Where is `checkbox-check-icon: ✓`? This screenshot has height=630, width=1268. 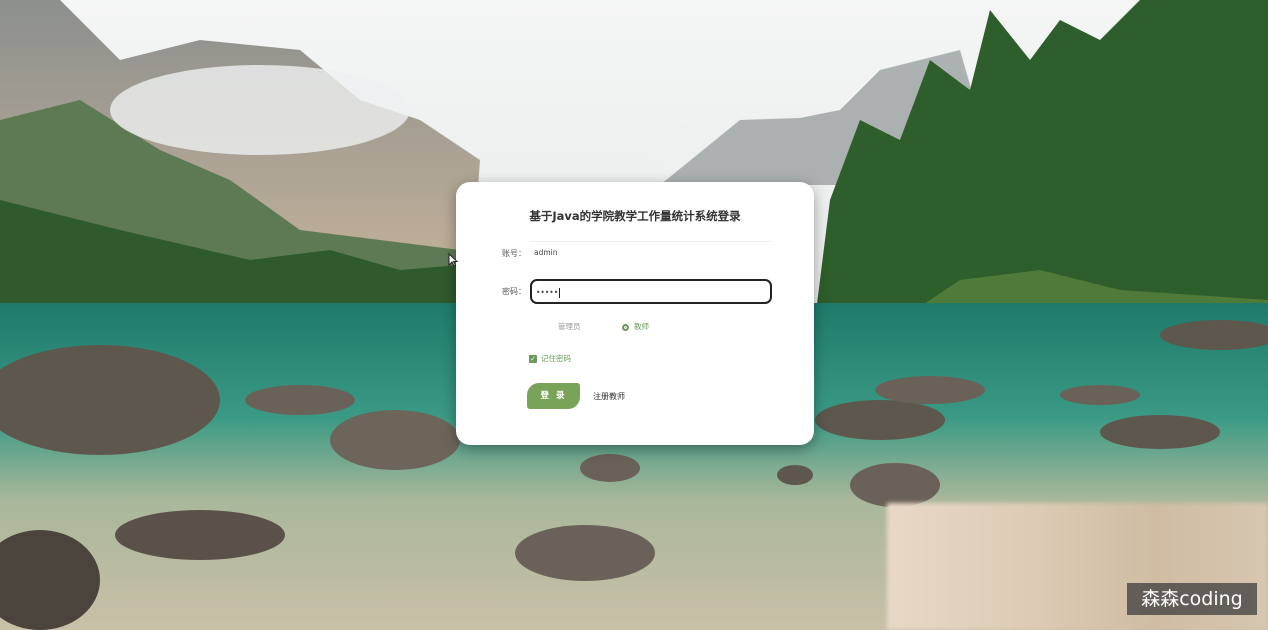
checkbox-check-icon: ✓ is located at coordinates (533, 359).